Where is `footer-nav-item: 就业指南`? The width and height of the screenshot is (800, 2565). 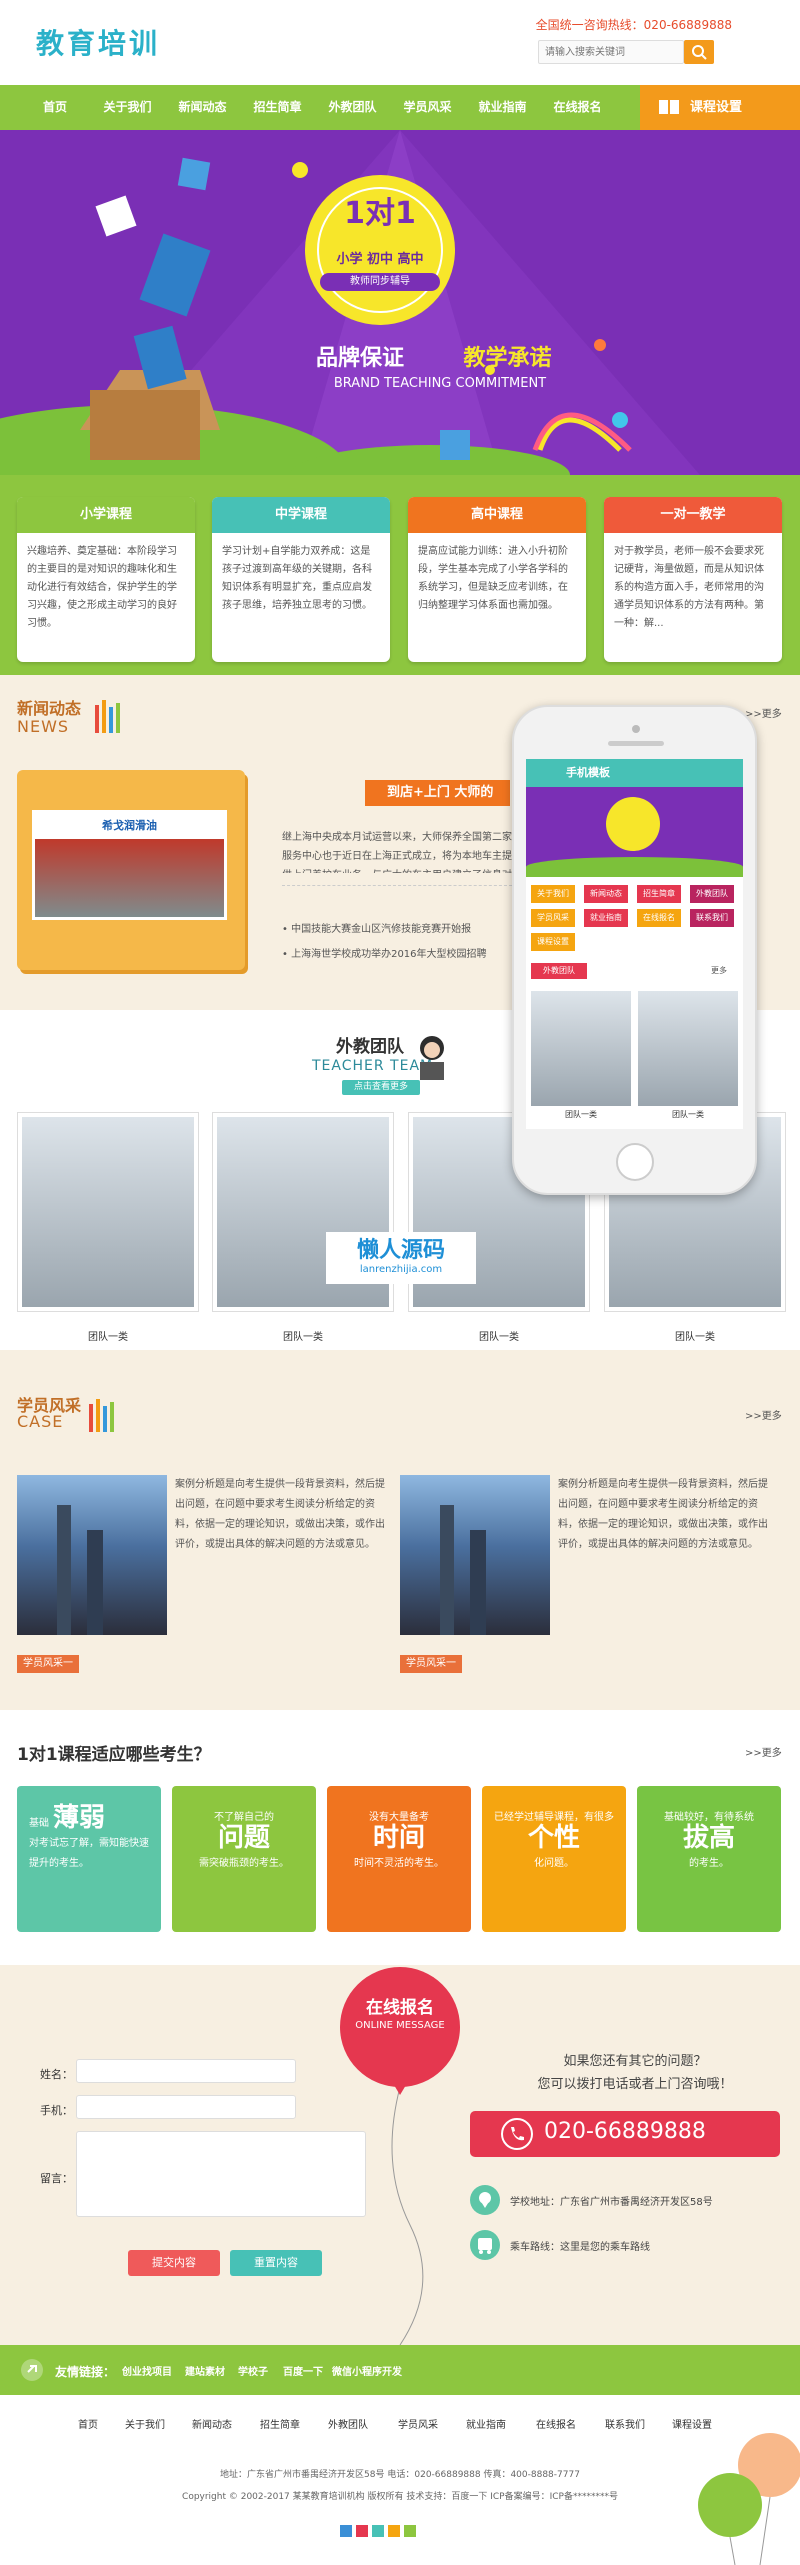 footer-nav-item: 就业指南 is located at coordinates (486, 2423).